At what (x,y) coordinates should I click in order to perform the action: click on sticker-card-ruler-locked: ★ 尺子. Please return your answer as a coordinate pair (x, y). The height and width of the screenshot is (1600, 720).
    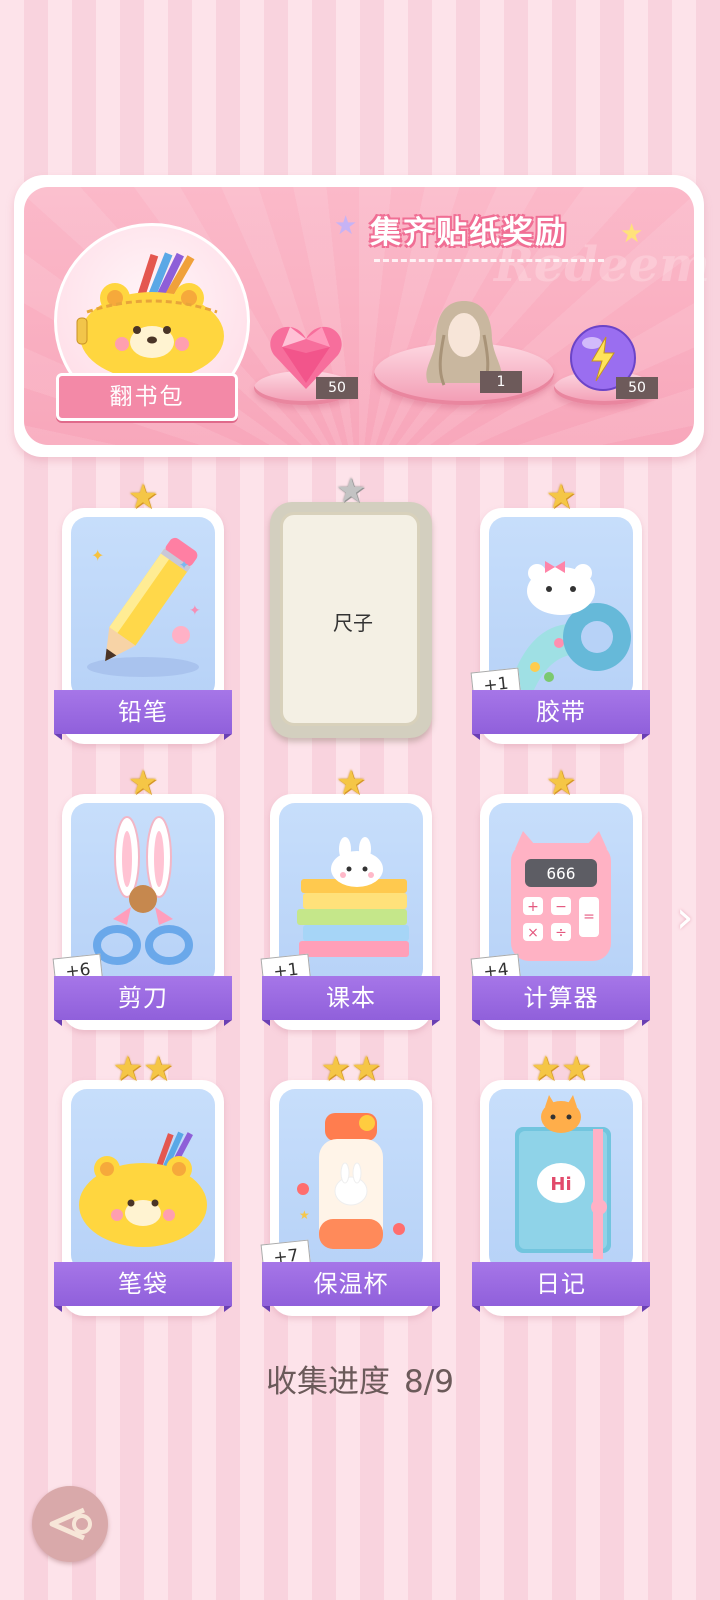
    Looking at the image, I should click on (351, 606).